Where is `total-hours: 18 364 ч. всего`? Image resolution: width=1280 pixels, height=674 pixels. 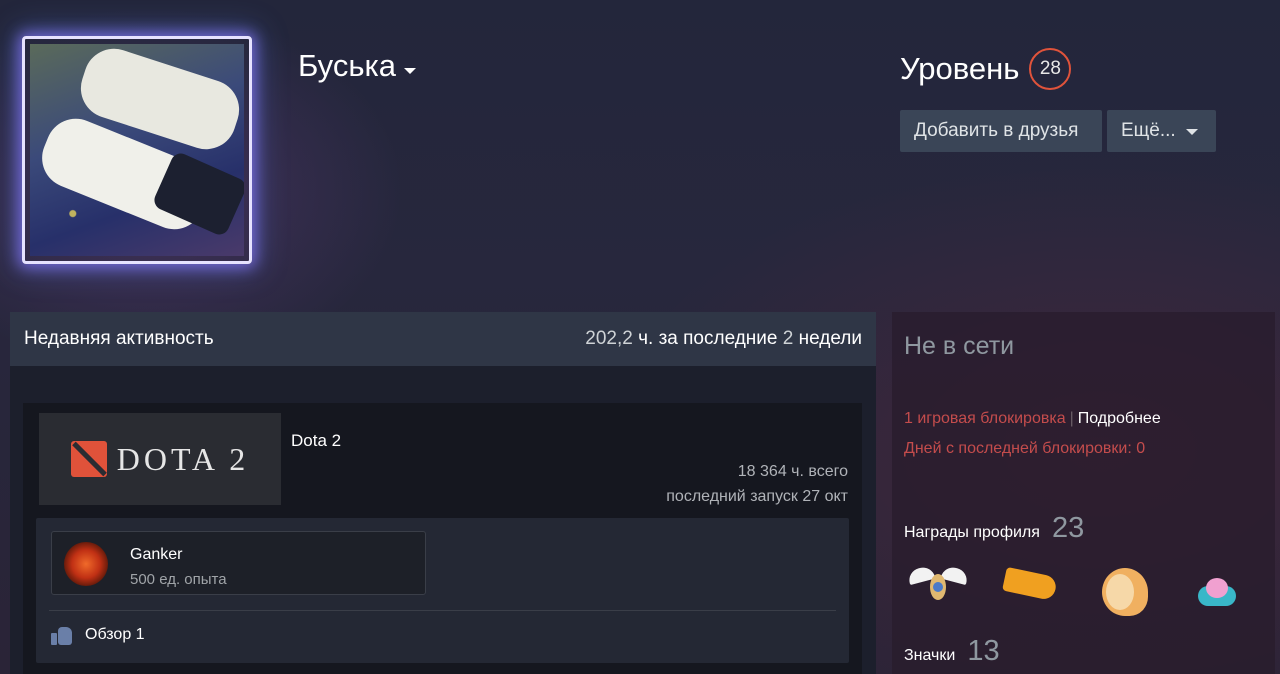
total-hours: 18 364 ч. всего is located at coordinates (792, 471).